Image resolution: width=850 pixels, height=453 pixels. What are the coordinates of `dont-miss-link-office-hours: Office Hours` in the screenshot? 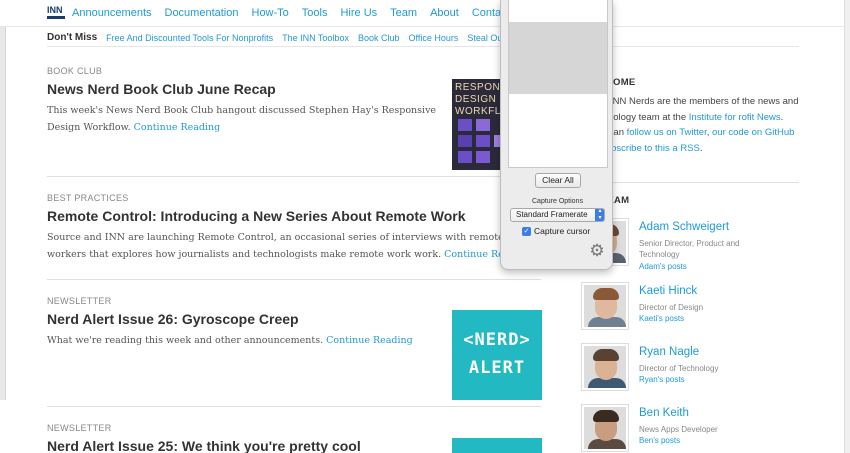 It's located at (433, 38).